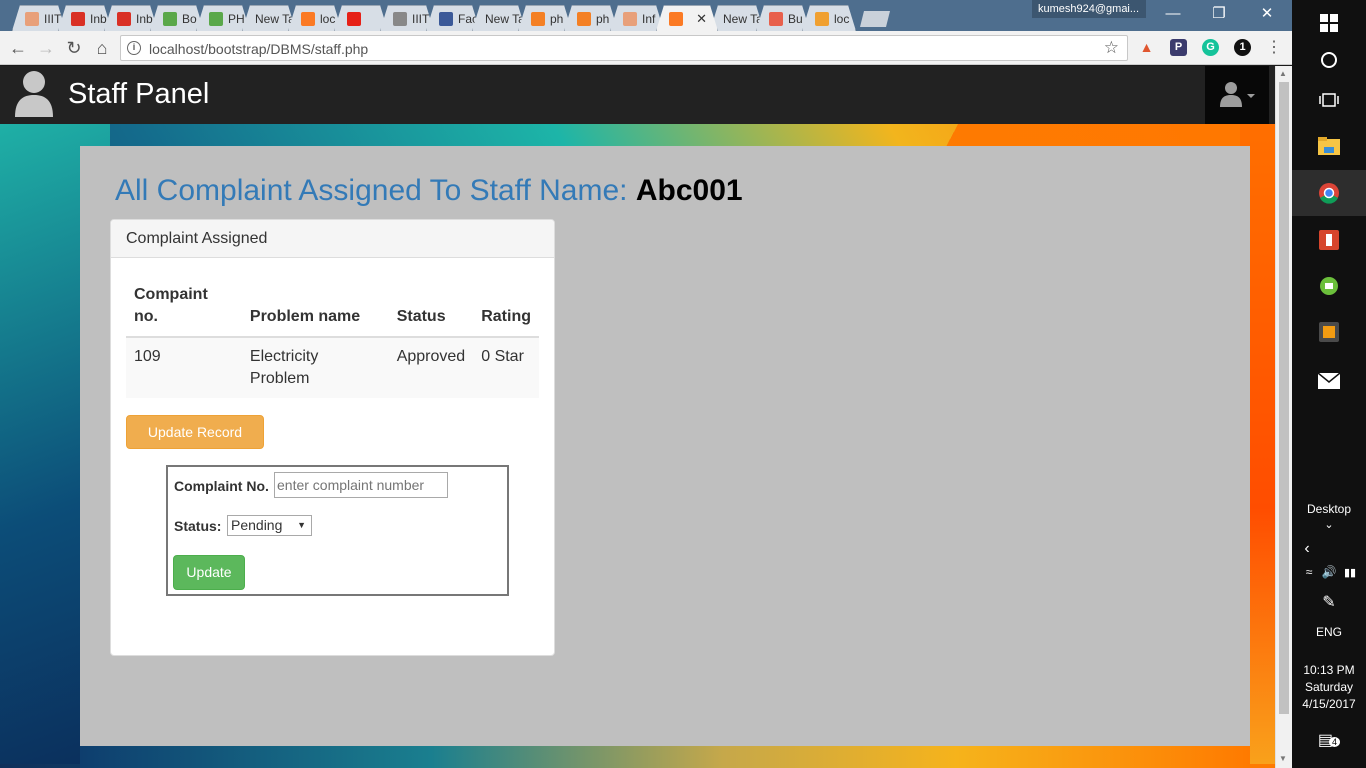 Image resolution: width=1366 pixels, height=768 pixels. I want to click on app-green-icon, so click(1329, 286).